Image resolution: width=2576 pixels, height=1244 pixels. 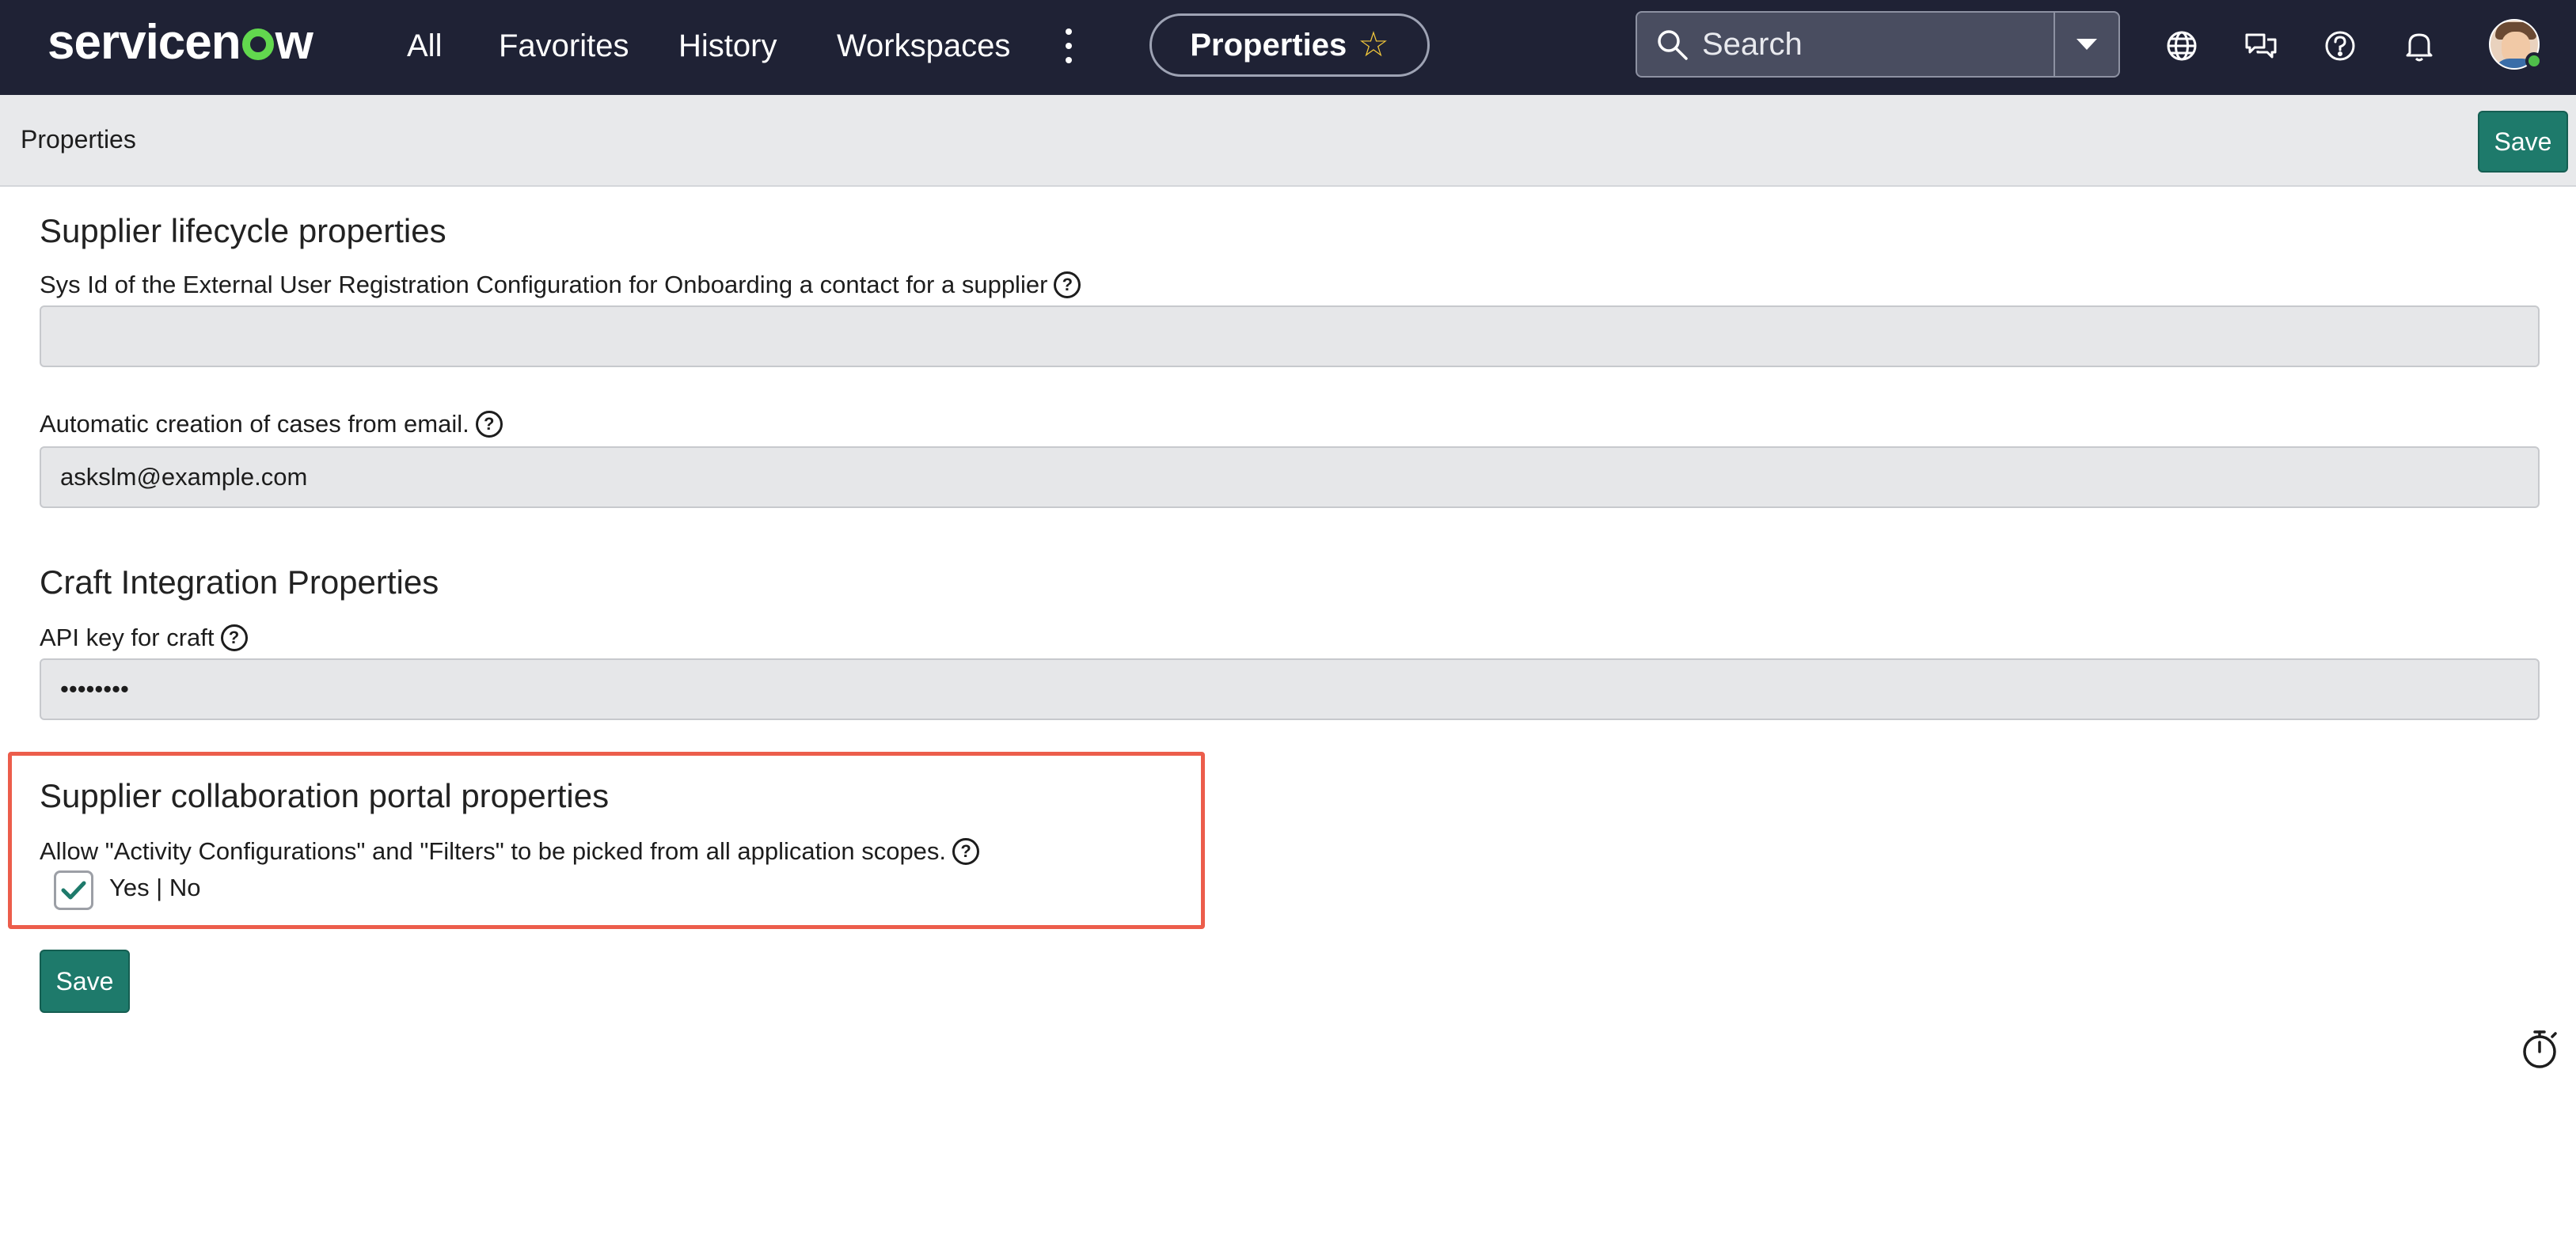 I want to click on stopwatch-icon, so click(x=2540, y=1049).